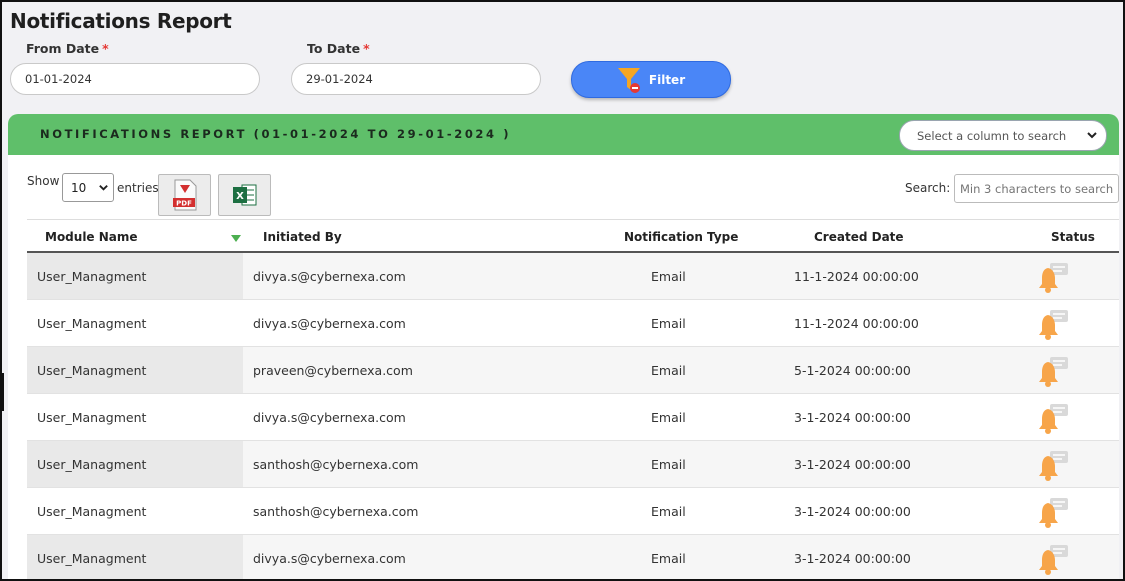 The height and width of the screenshot is (581, 1125). What do you see at coordinates (43, 181) in the screenshot?
I see `show-label: Show` at bounding box center [43, 181].